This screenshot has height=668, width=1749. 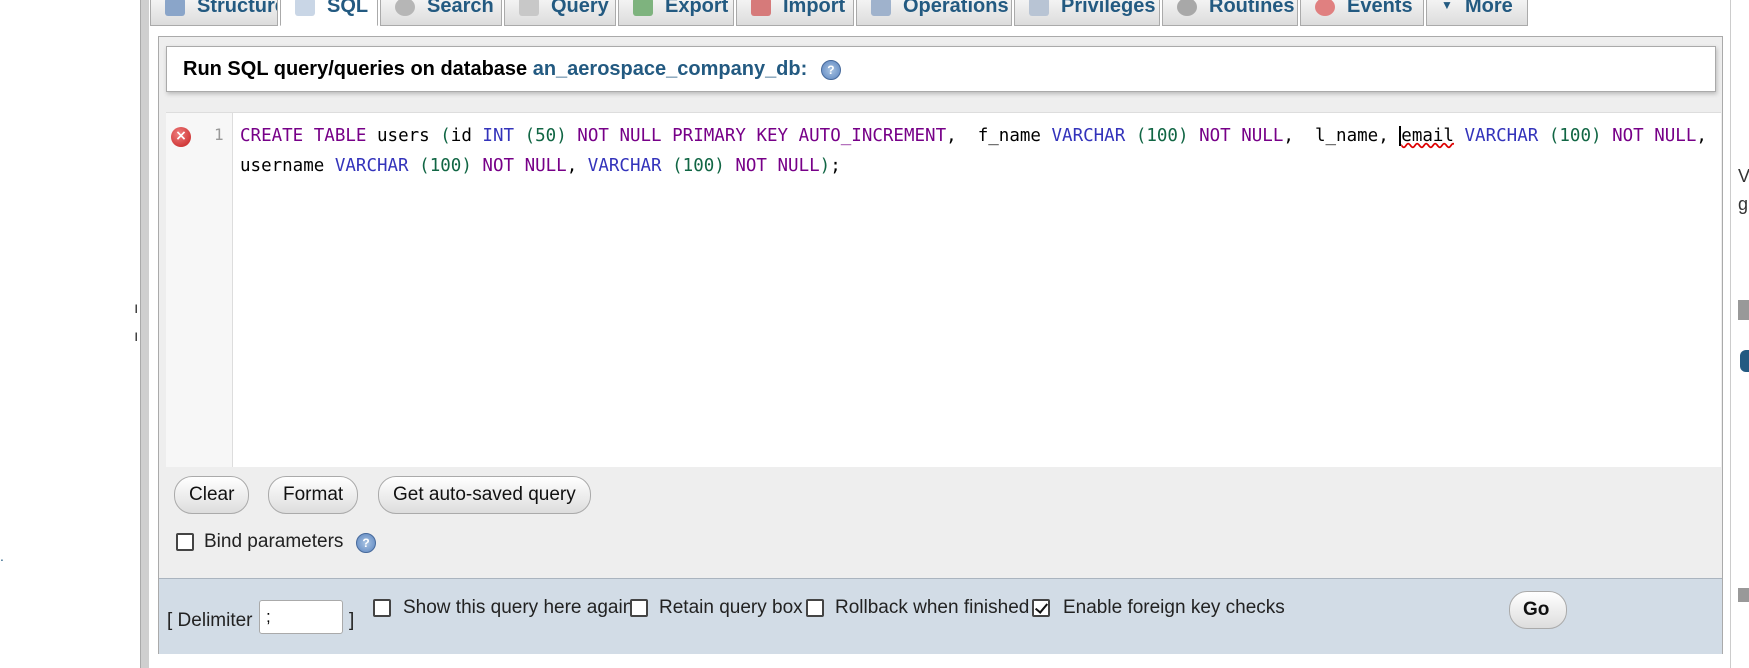 What do you see at coordinates (181, 137) in the screenshot?
I see `error-icon: ×` at bounding box center [181, 137].